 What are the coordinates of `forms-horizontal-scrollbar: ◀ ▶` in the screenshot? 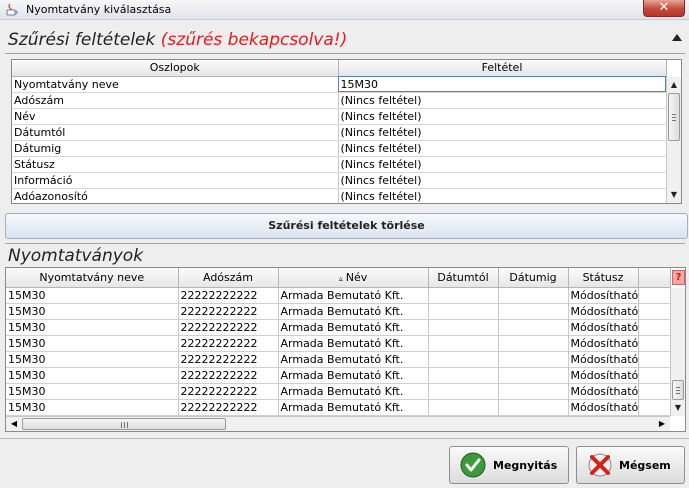 It's located at (338, 423).